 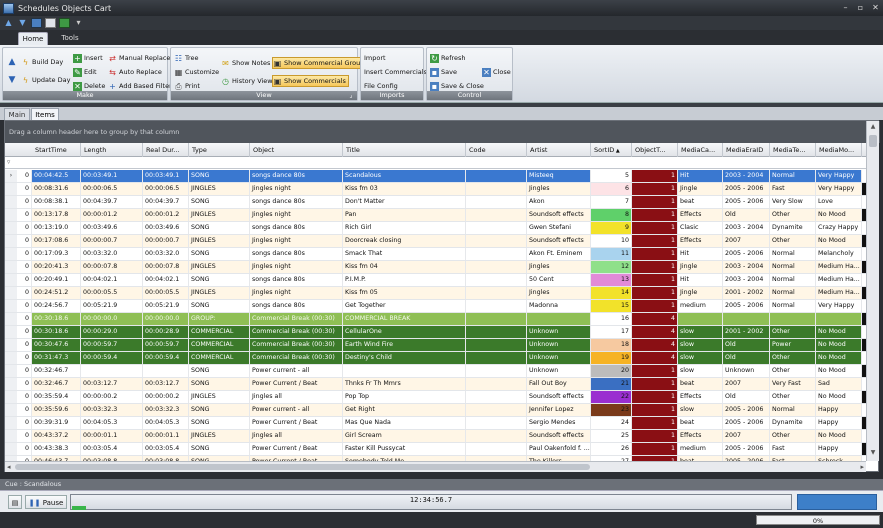 What do you see at coordinates (56, 267) in the screenshot?
I see `cell-starttime: 00:20:41.3` at bounding box center [56, 267].